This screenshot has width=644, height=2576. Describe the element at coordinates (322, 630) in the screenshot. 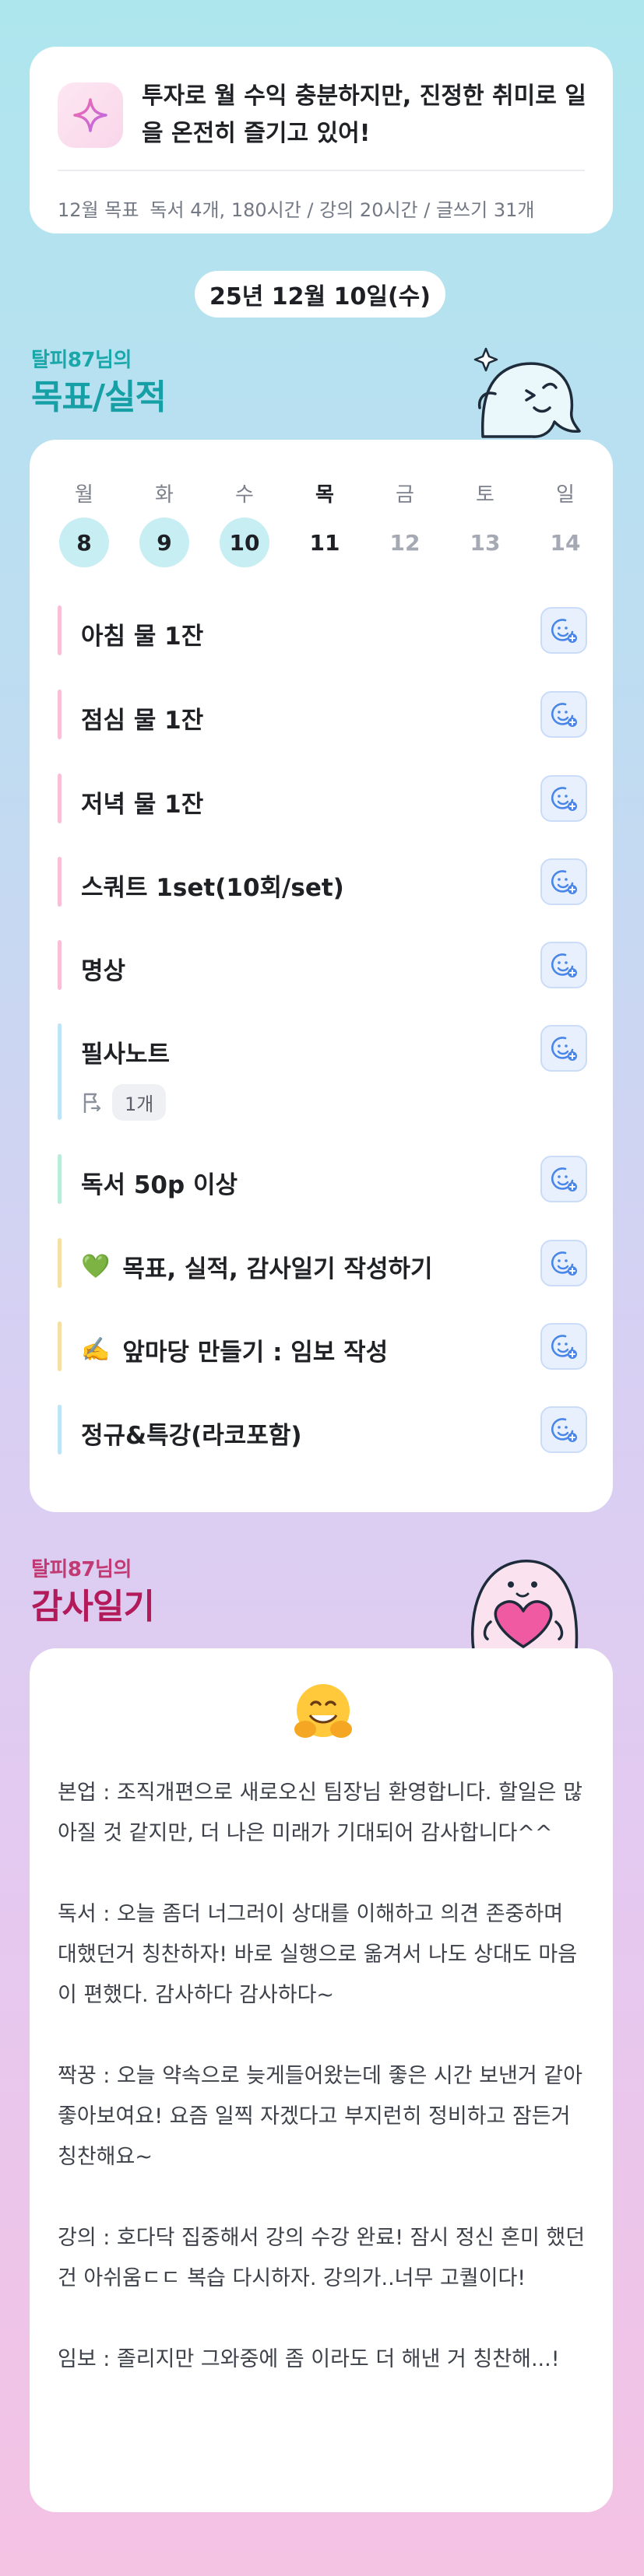

I see `task-row: 아침 물 1잔` at that location.